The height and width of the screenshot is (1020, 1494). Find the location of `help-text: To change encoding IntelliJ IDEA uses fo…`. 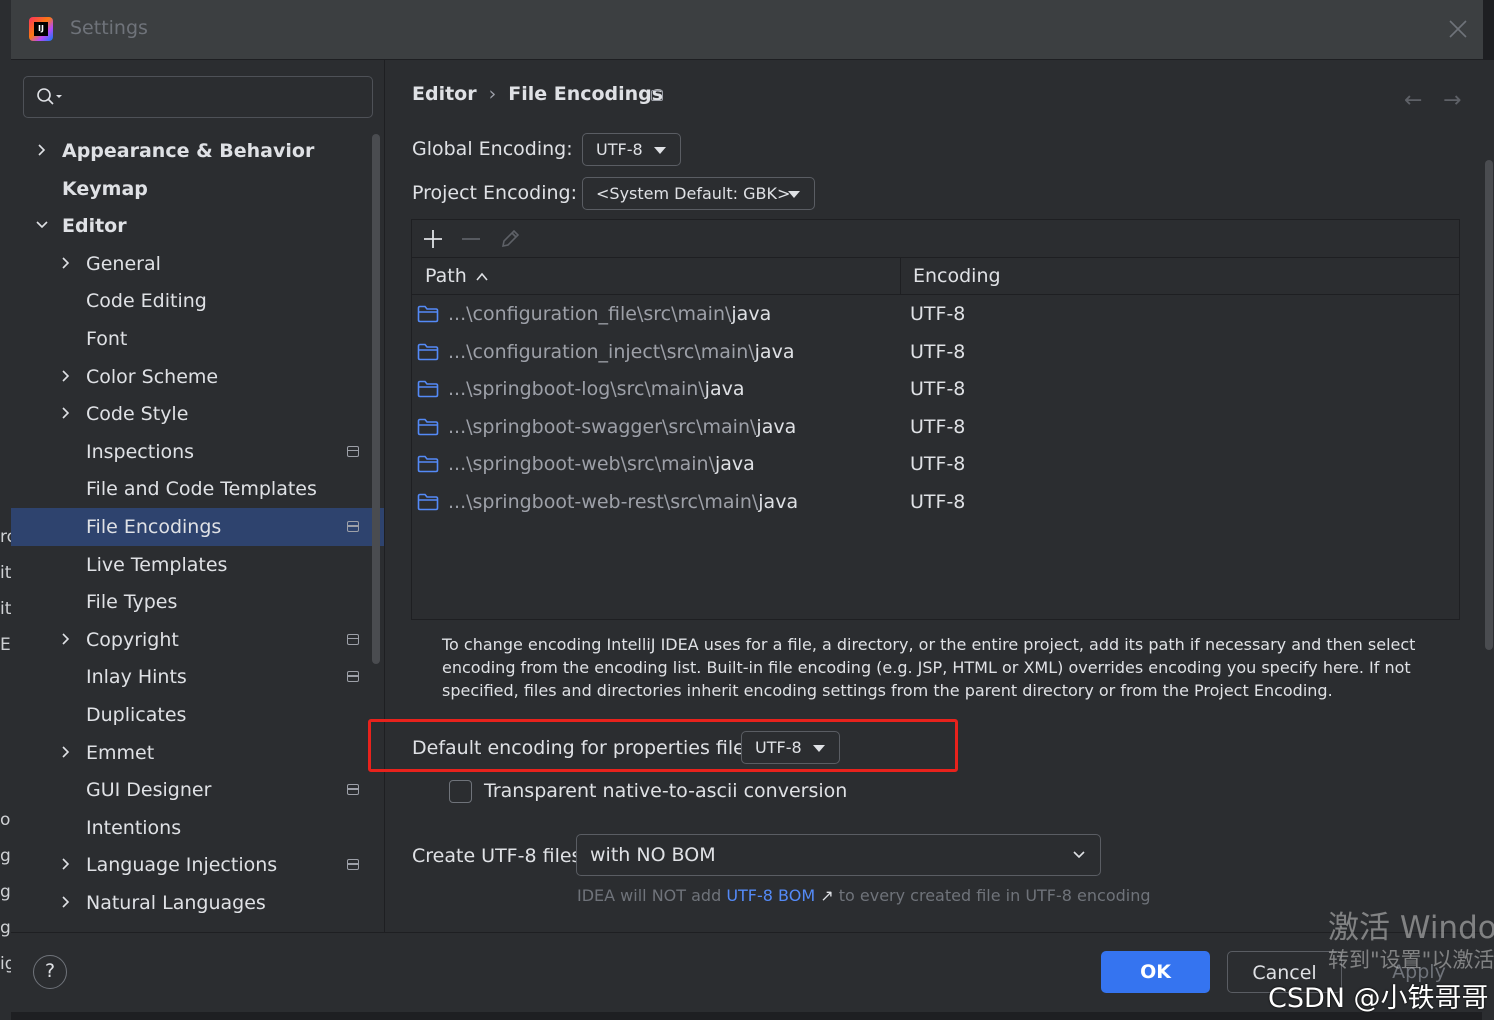

help-text: To change encoding IntelliJ IDEA uses fo… is located at coordinates (929, 667).